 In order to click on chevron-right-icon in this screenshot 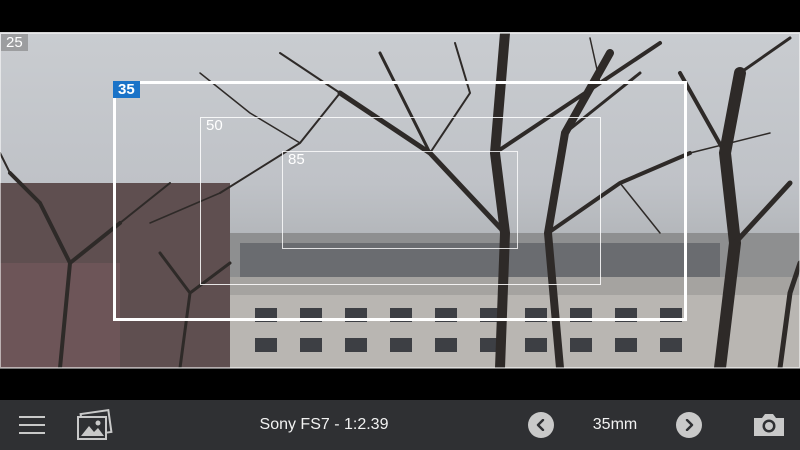, I will do `click(689, 425)`.